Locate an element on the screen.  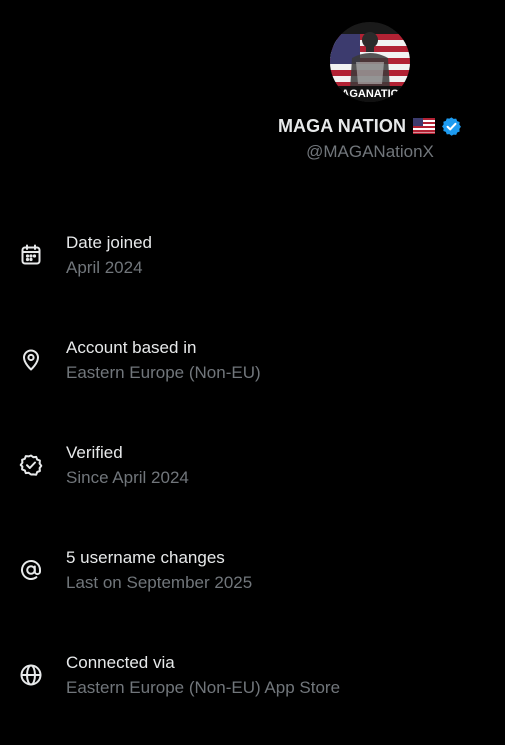
verified-badge-icon is located at coordinates (451, 126).